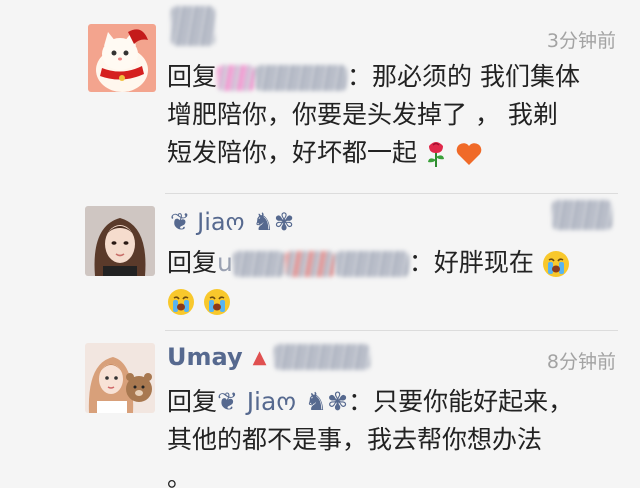  Describe the element at coordinates (259, 357) in the screenshot. I see `warning-icon: ▲` at that location.